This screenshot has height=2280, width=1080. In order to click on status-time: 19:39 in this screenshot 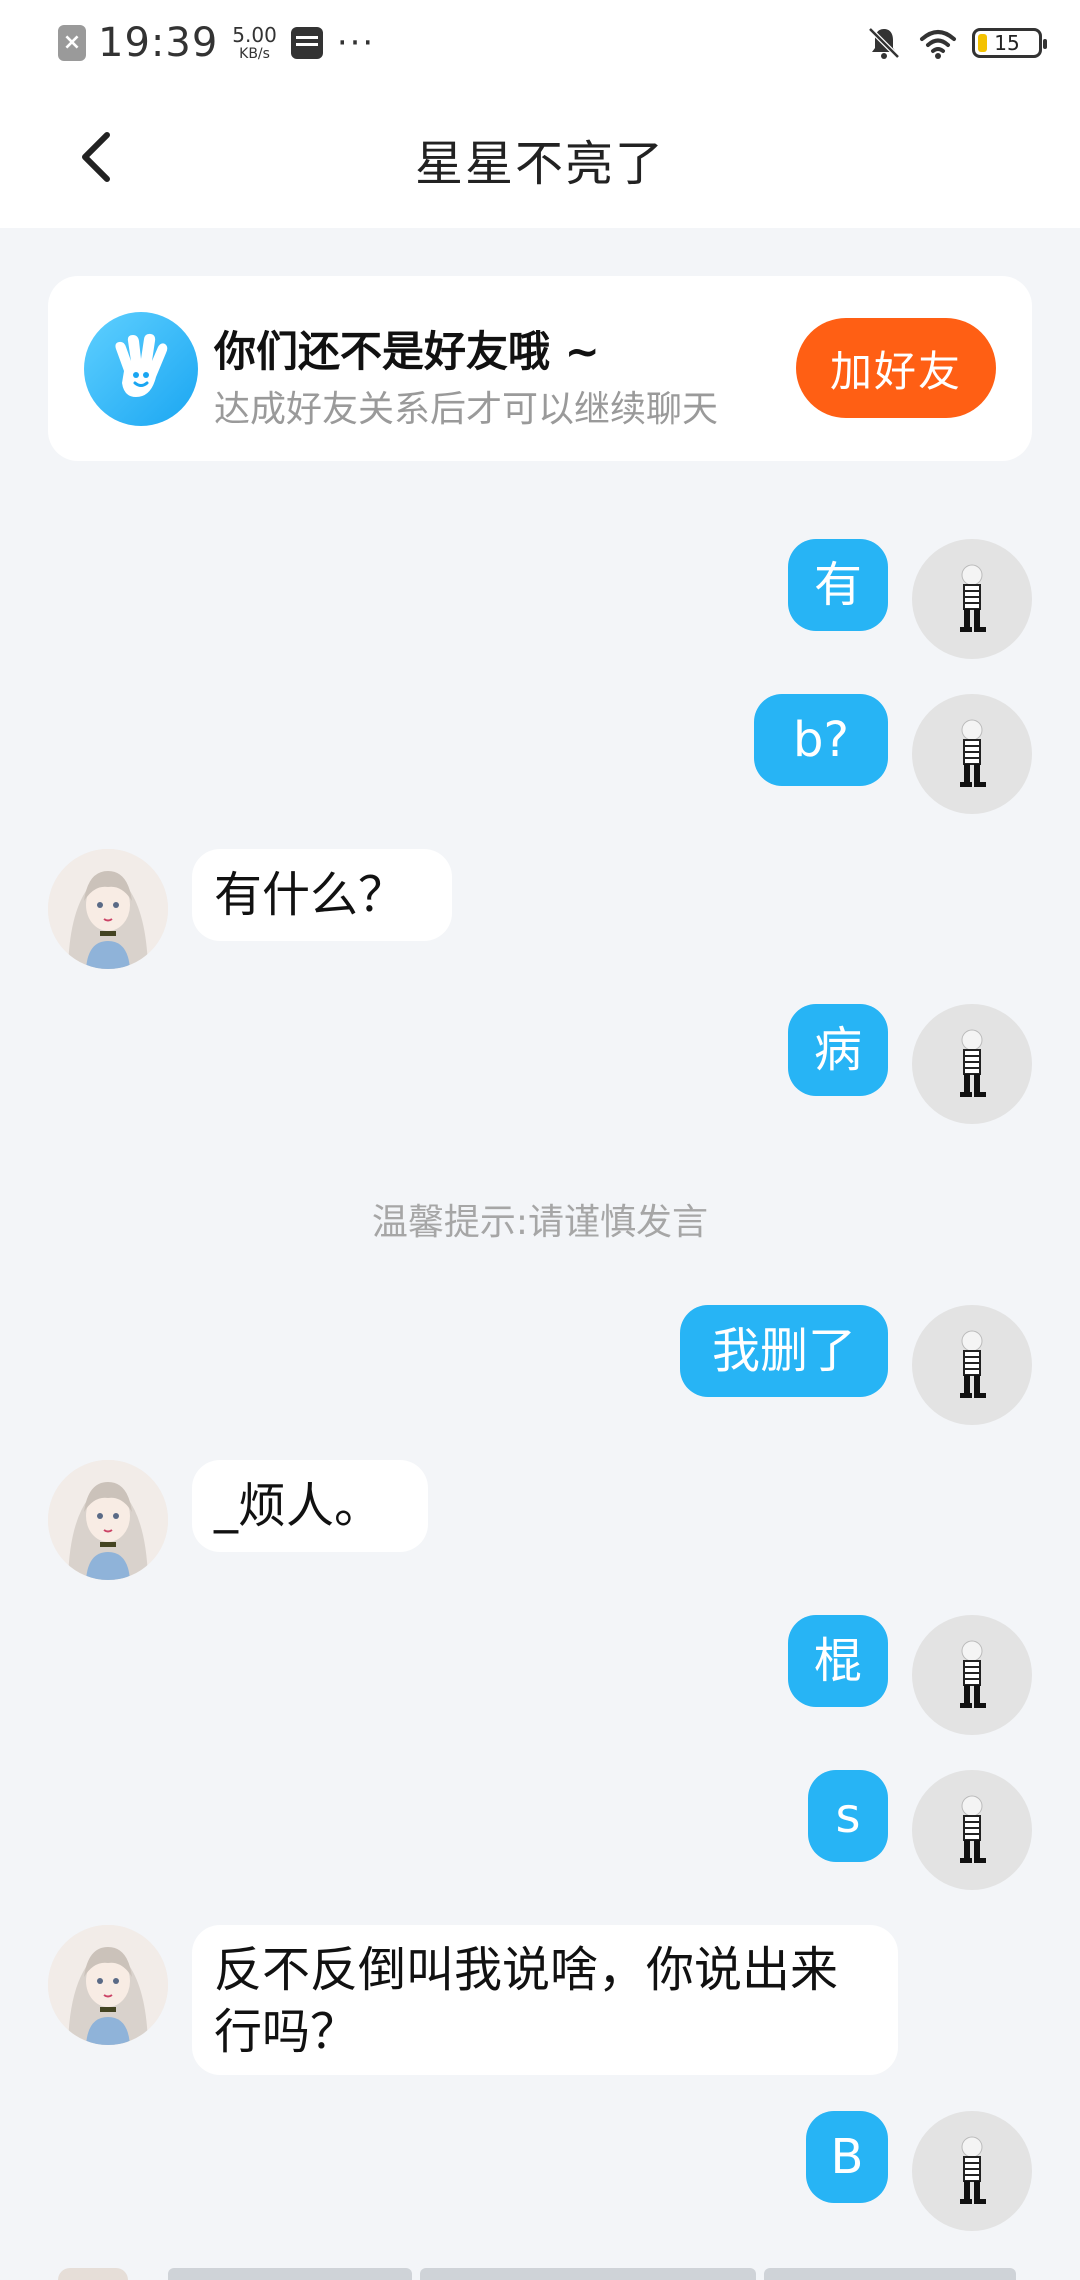, I will do `click(158, 43)`.